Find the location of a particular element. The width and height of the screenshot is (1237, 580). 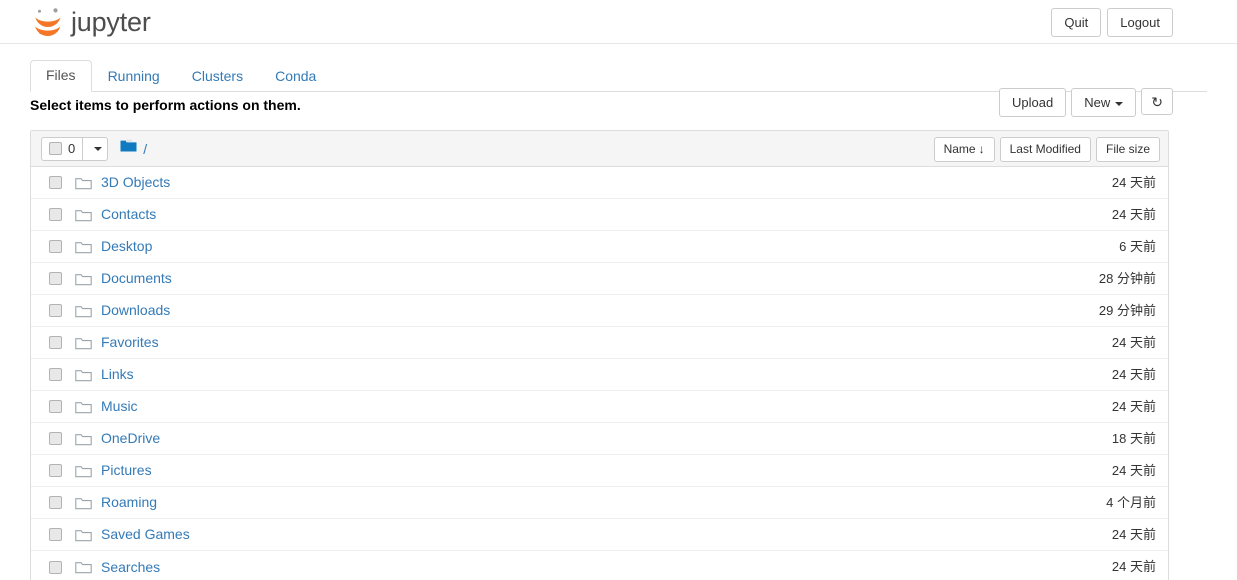

file-actions: Upload New ↻ is located at coordinates (1086, 102).